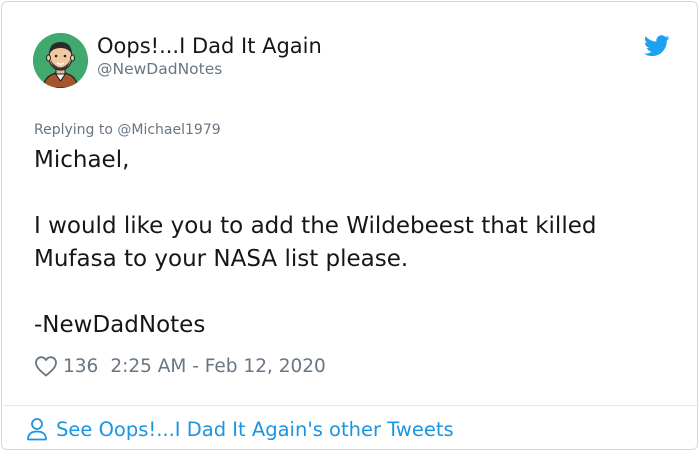  Describe the element at coordinates (46, 366) in the screenshot. I see `heart-icon` at that location.